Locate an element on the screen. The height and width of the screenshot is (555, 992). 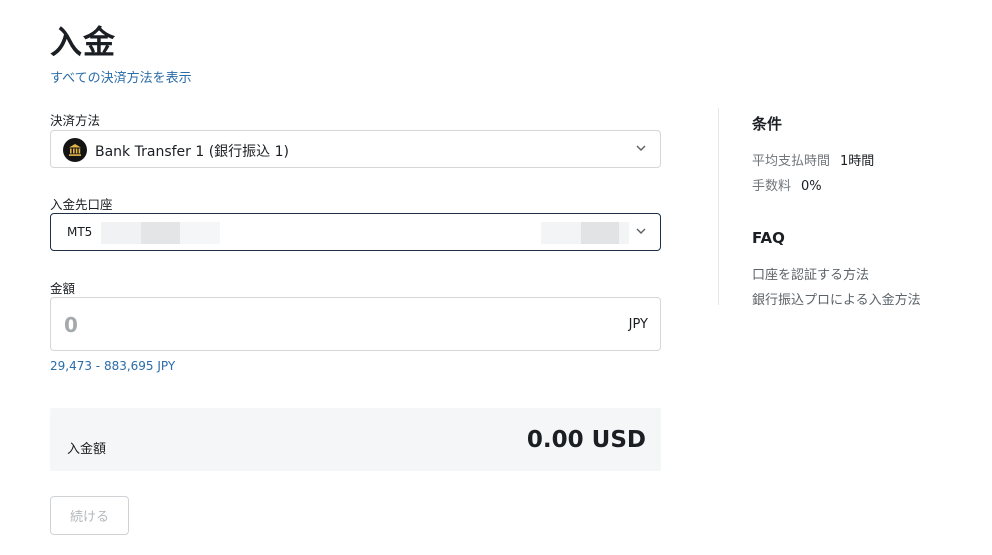
condition-value: 0% is located at coordinates (811, 186).